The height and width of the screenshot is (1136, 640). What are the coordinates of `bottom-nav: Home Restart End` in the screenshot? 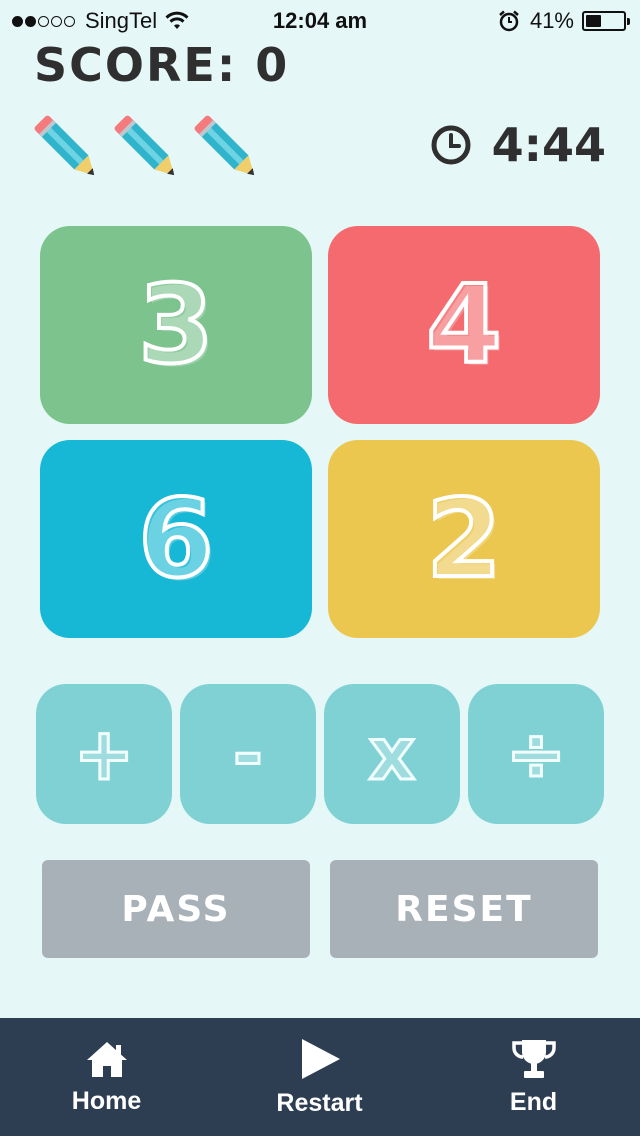 It's located at (320, 1077).